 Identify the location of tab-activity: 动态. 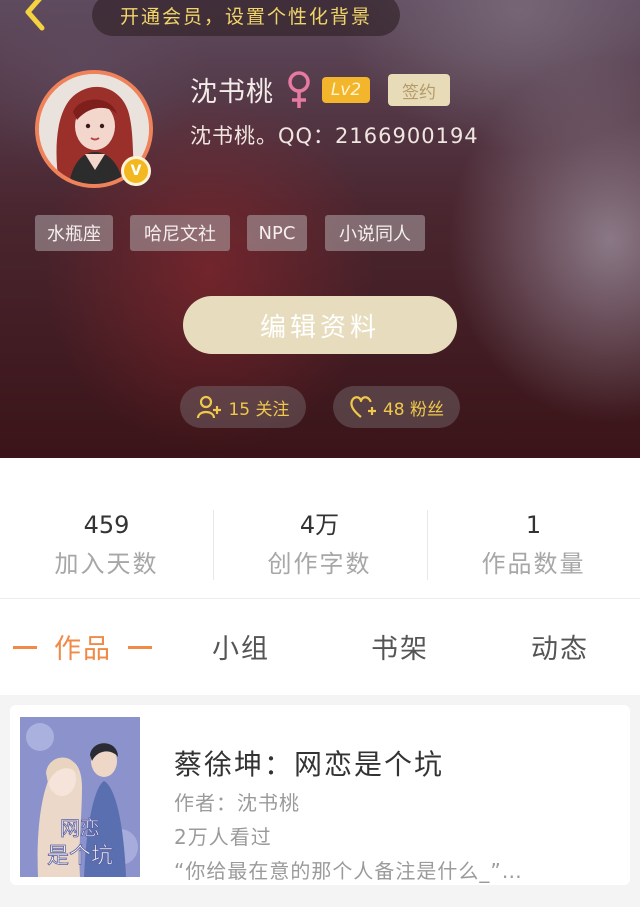
(560, 646).